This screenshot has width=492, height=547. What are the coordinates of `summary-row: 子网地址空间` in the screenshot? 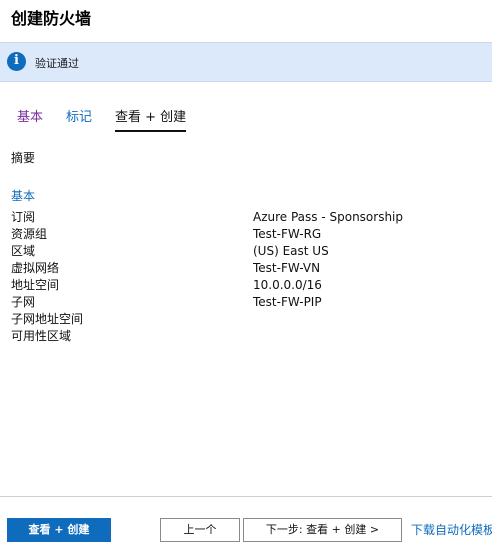 It's located at (246, 319).